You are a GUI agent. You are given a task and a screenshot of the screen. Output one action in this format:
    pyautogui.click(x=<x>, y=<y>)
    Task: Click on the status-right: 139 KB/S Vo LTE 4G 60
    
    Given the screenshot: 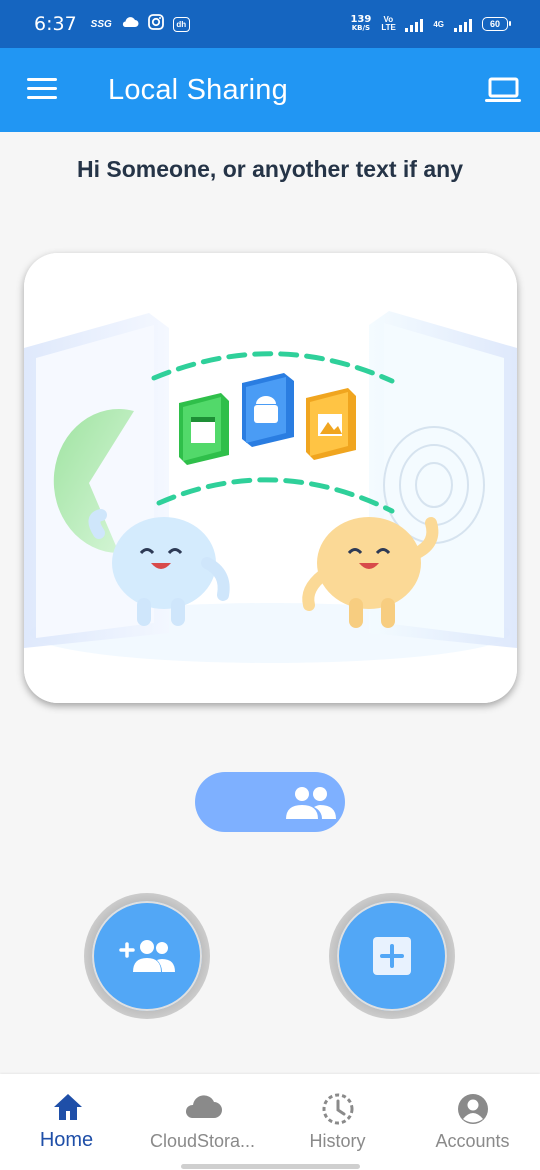 What is the action you would take?
    pyautogui.click(x=430, y=23)
    